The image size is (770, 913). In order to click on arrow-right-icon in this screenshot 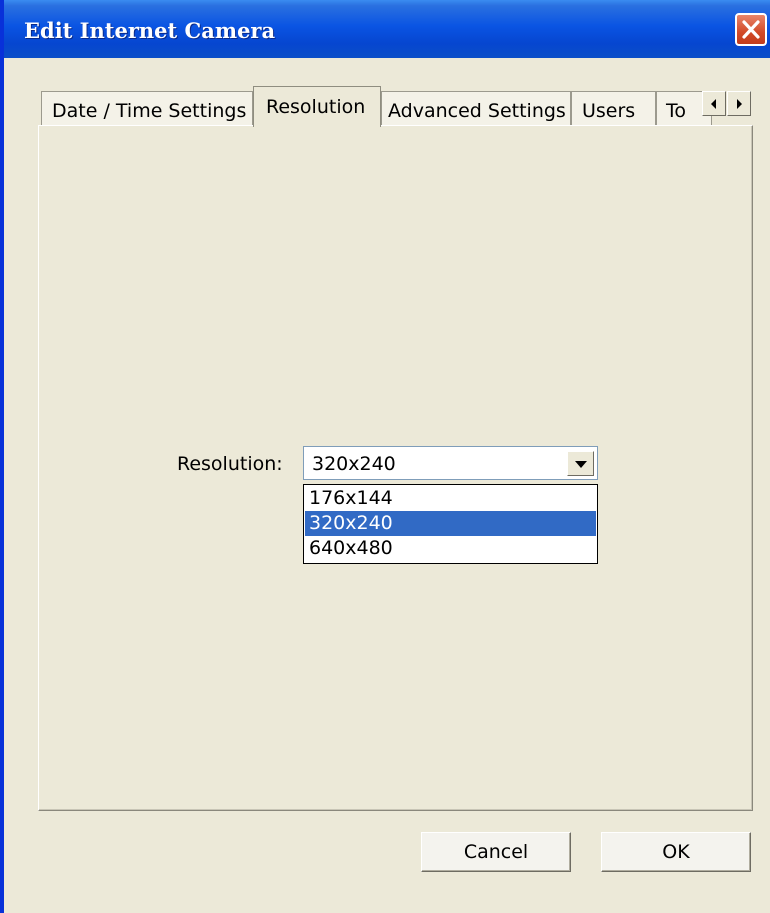, I will do `click(739, 104)`.